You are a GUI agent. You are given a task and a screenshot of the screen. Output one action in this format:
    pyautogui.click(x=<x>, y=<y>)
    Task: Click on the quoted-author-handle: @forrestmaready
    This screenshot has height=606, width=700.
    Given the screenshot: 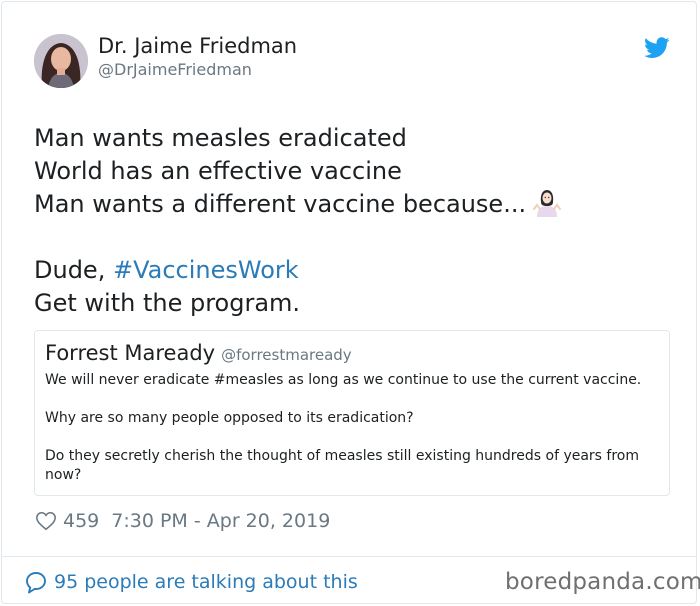 What is the action you would take?
    pyautogui.click(x=286, y=355)
    